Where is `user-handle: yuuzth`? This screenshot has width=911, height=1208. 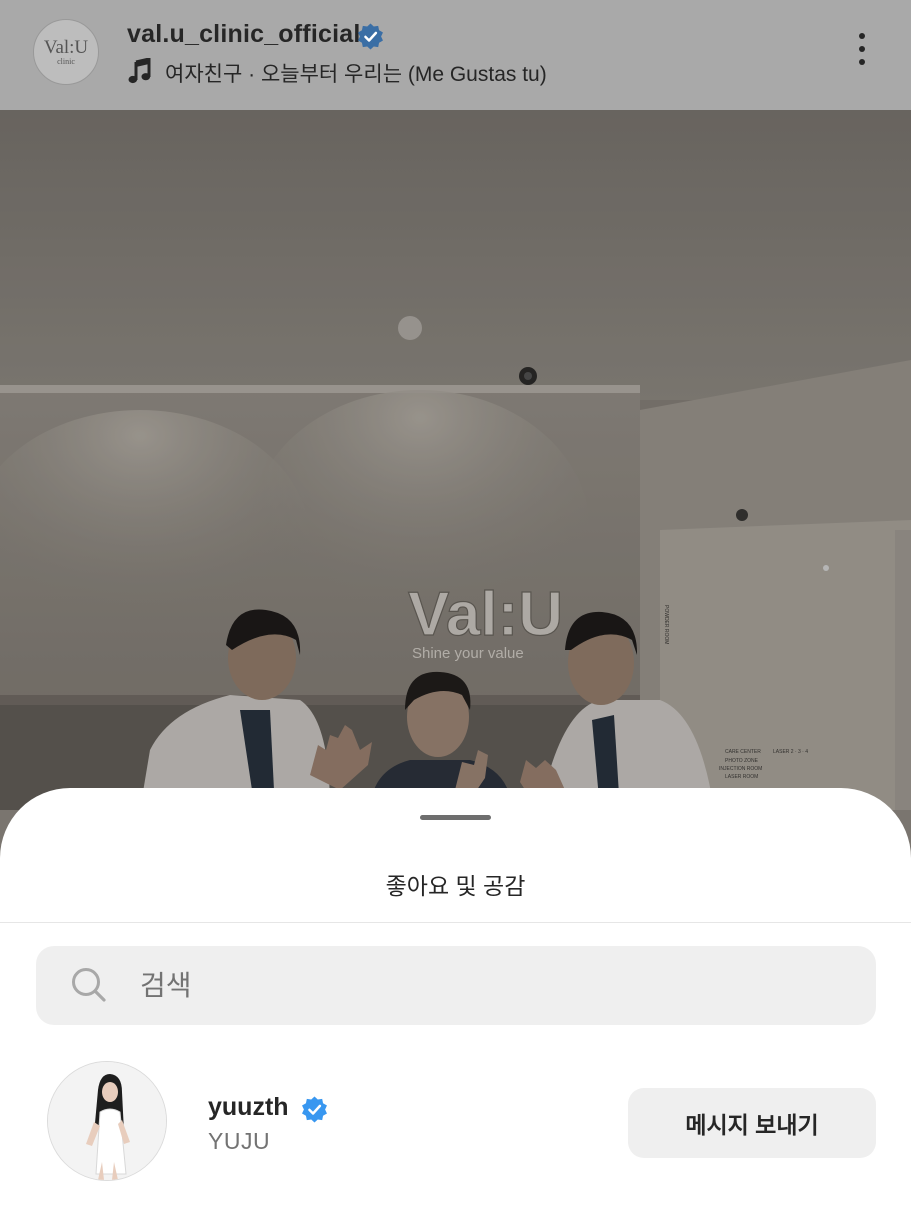
user-handle: yuuzth is located at coordinates (248, 1107).